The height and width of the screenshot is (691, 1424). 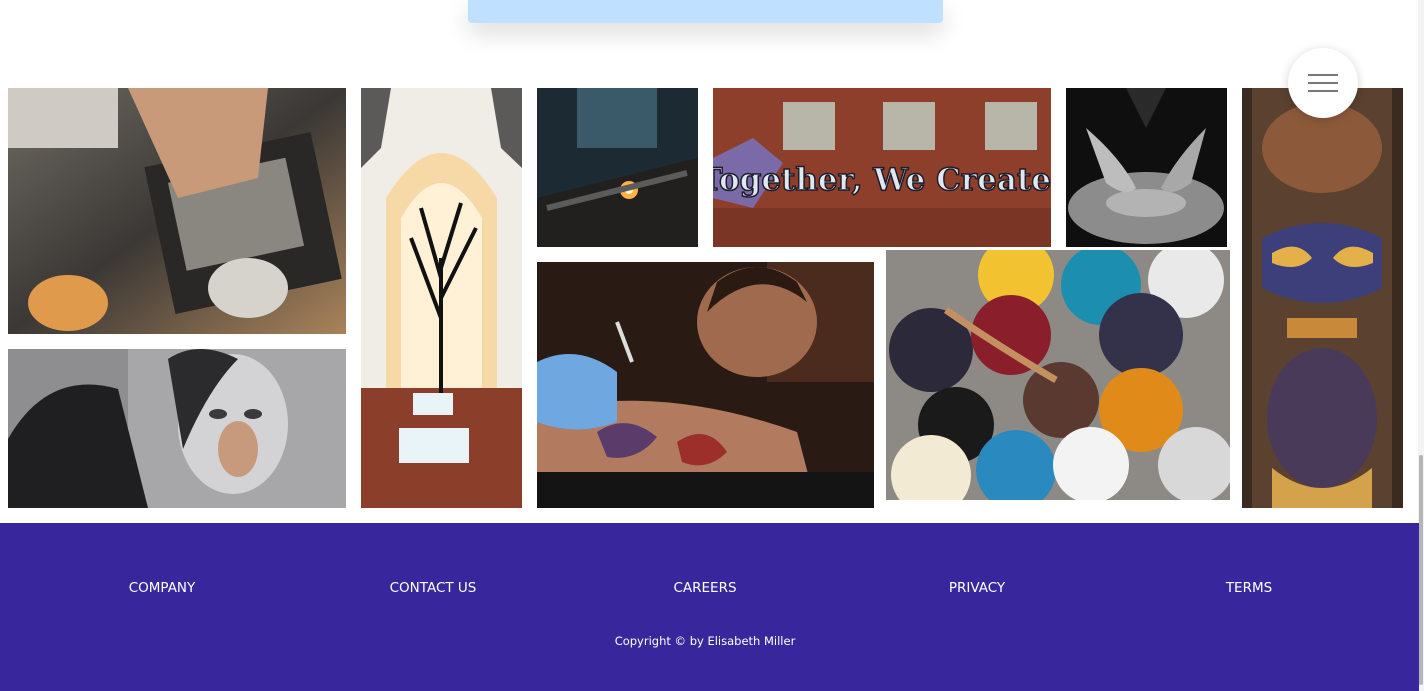 I want to click on gallery-image-paint-buckets, so click(x=1058, y=375).